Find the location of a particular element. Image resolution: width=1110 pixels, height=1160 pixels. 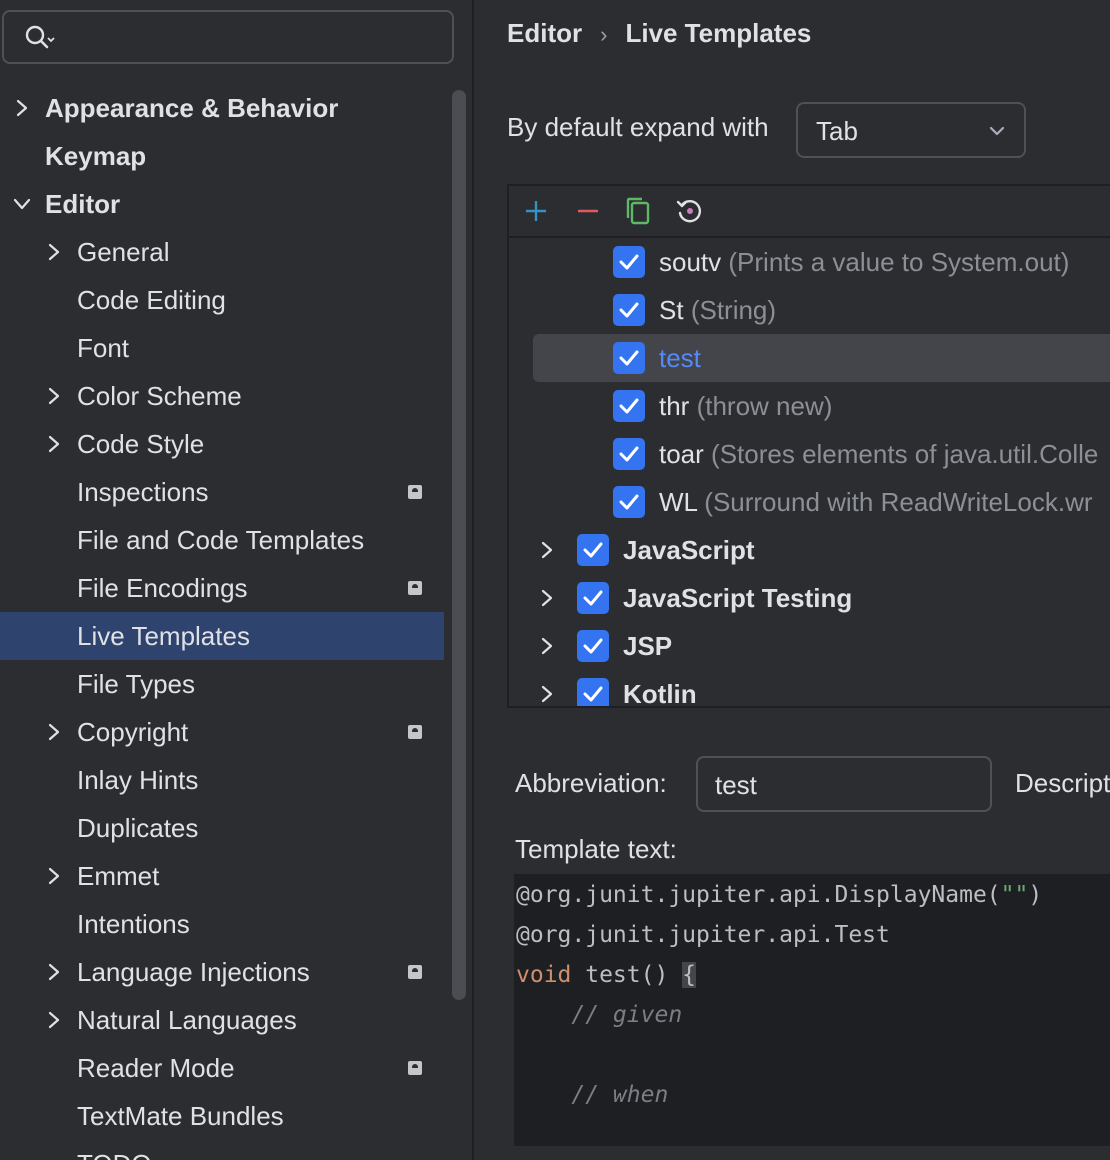

sidebar-item-todo: TODO is located at coordinates (222, 1150).